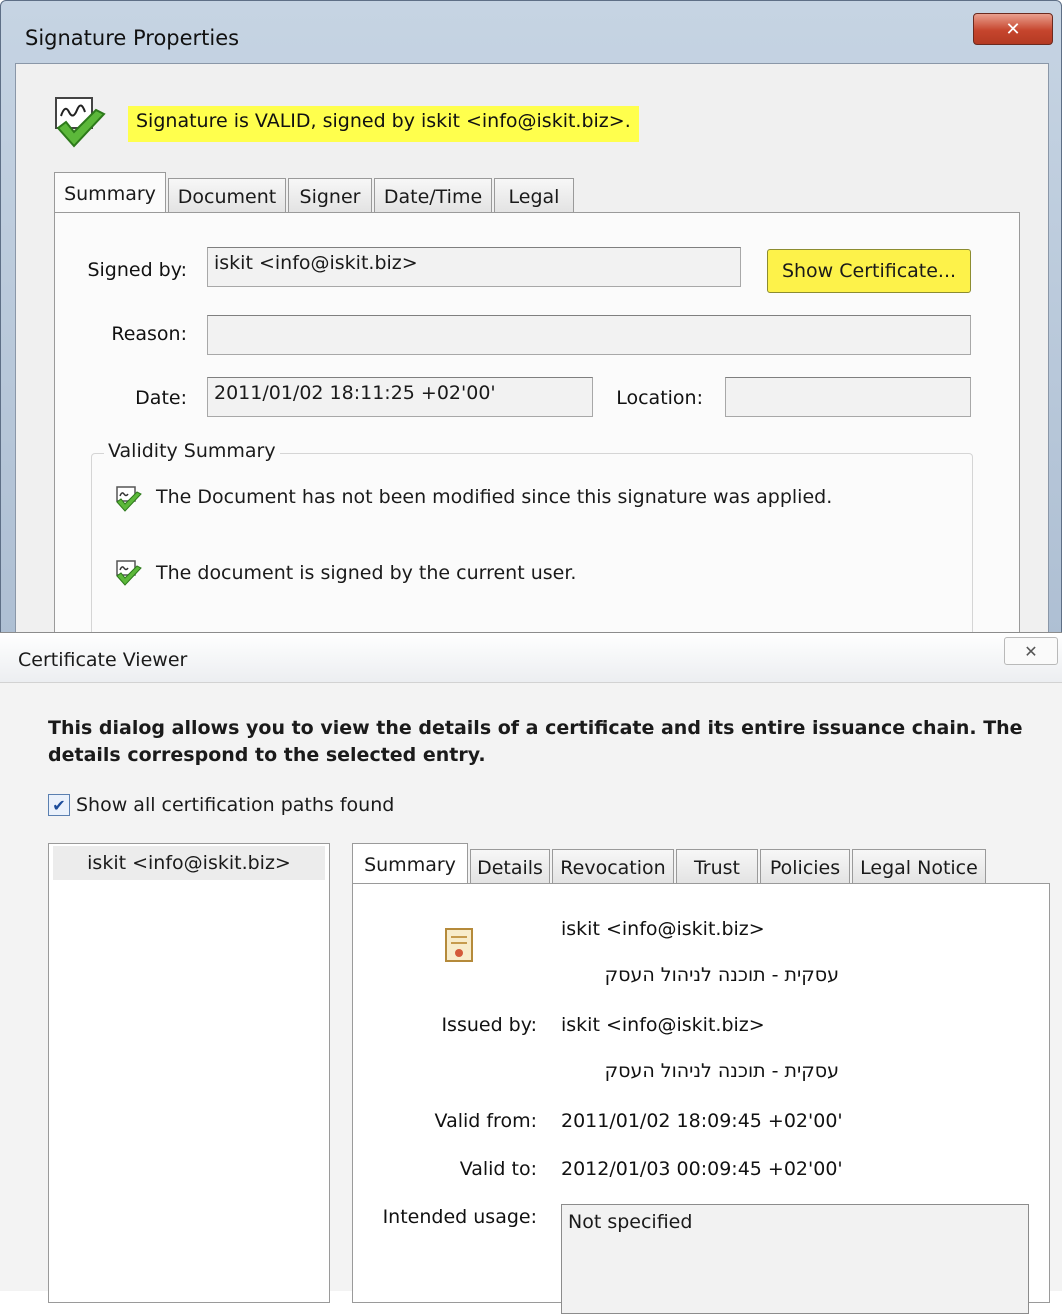 Image resolution: width=1062 pixels, height=1314 pixels. Describe the element at coordinates (795, 1259) in the screenshot. I see `intended-usage-field: Not specified` at that location.